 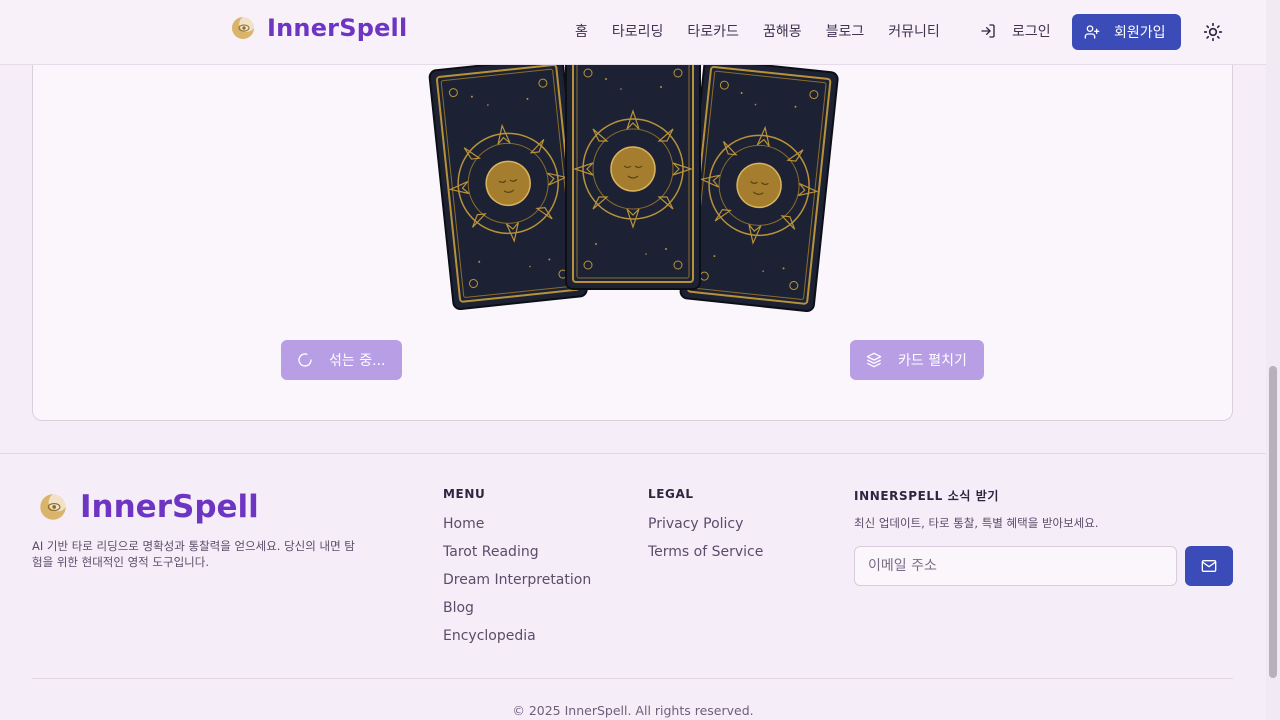 What do you see at coordinates (671, 494) in the screenshot?
I see `legal-title: LEGAL` at bounding box center [671, 494].